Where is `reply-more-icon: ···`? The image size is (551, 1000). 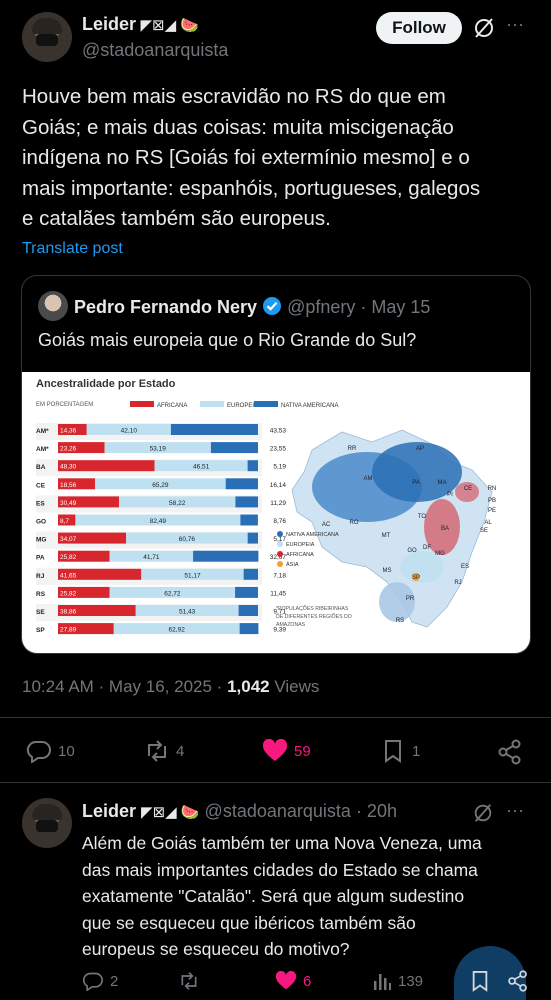 reply-more-icon: ··· is located at coordinates (515, 810).